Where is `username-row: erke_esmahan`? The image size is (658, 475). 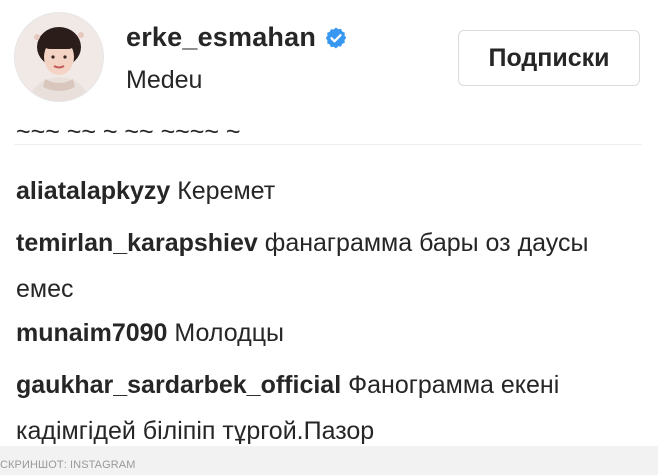 username-row: erke_esmahan is located at coordinates (237, 37).